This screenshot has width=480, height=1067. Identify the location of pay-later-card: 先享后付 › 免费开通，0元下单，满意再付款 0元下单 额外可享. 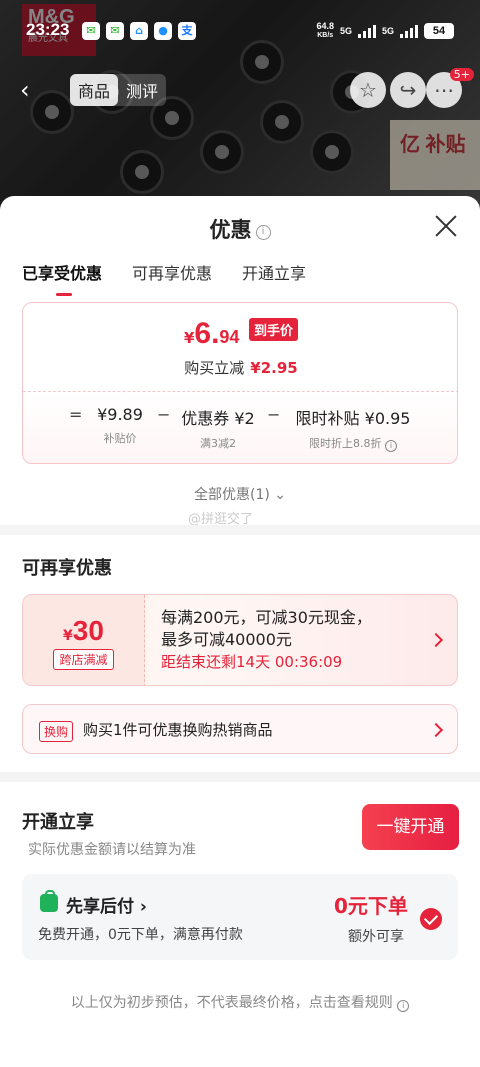
(240, 917).